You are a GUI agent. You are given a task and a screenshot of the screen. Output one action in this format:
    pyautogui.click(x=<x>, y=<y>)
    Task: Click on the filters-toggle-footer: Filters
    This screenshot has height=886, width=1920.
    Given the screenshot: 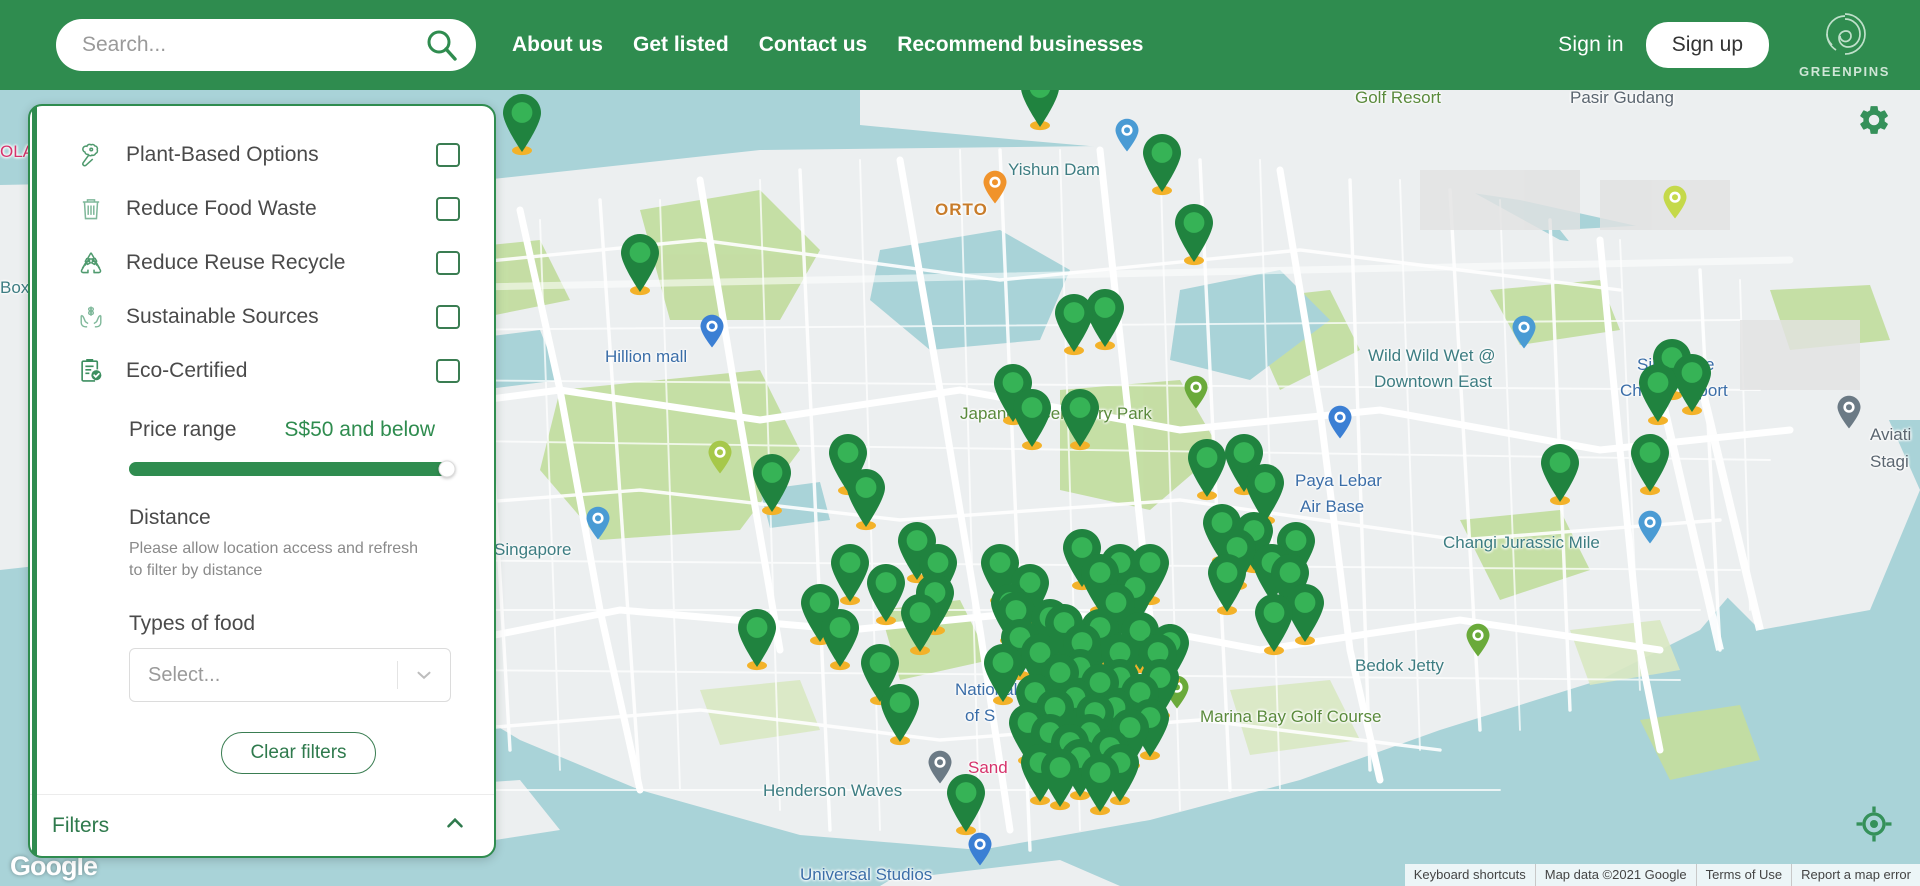 What is the action you would take?
    pyautogui.click(x=262, y=825)
    